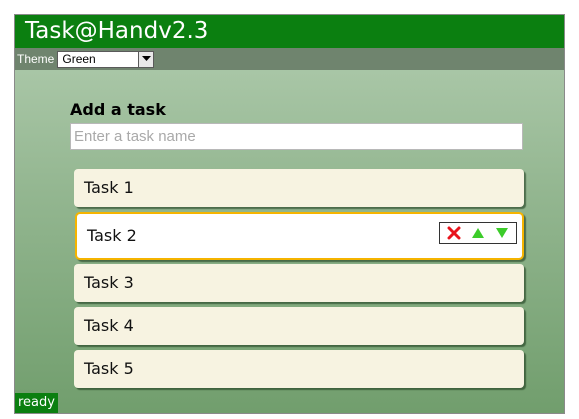 This screenshot has height=419, width=579. Describe the element at coordinates (79, 59) in the screenshot. I see `theme-select-value: Green` at that location.